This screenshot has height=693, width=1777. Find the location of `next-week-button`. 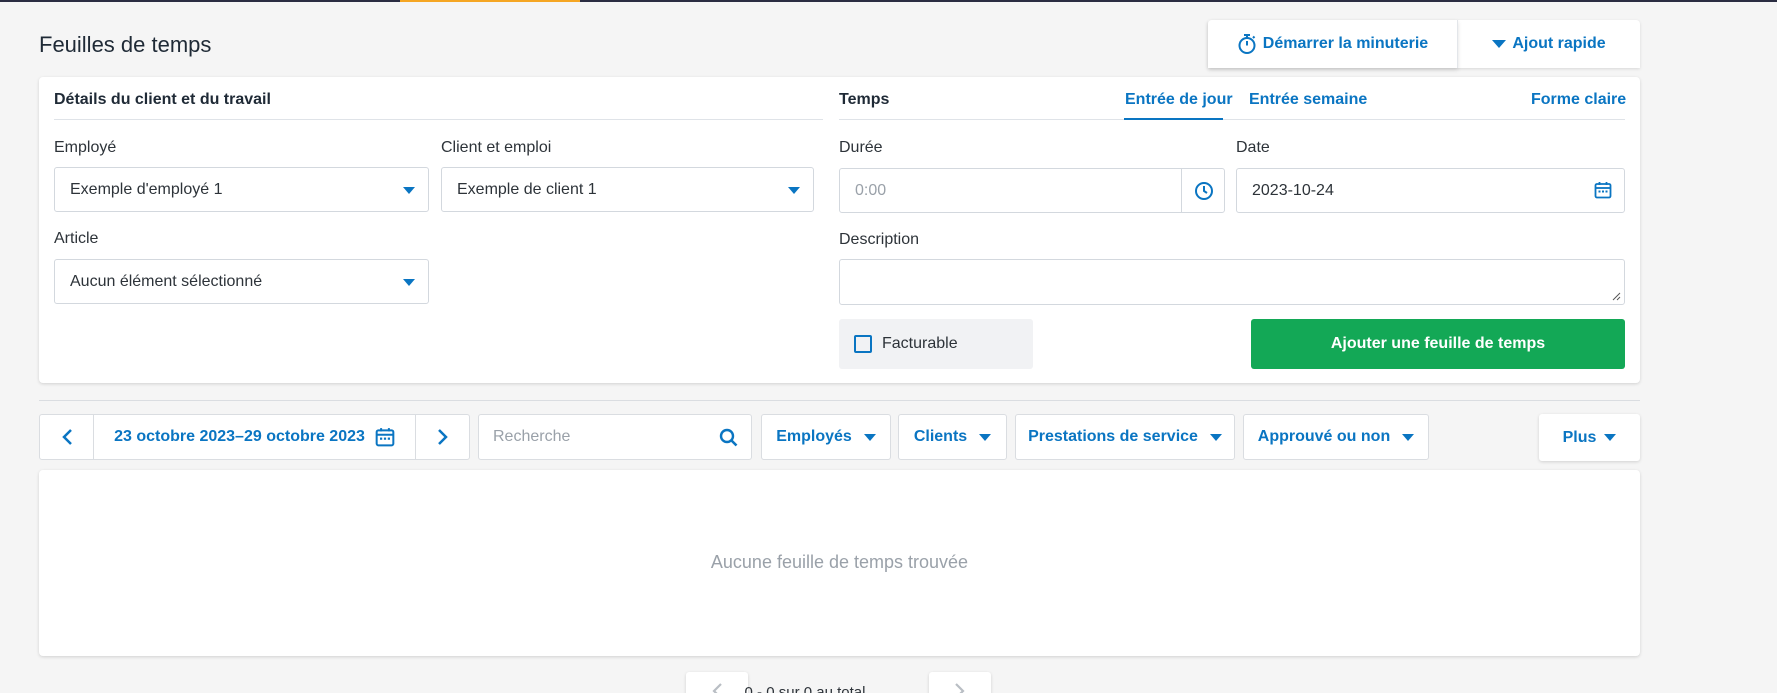

next-week-button is located at coordinates (442, 437).